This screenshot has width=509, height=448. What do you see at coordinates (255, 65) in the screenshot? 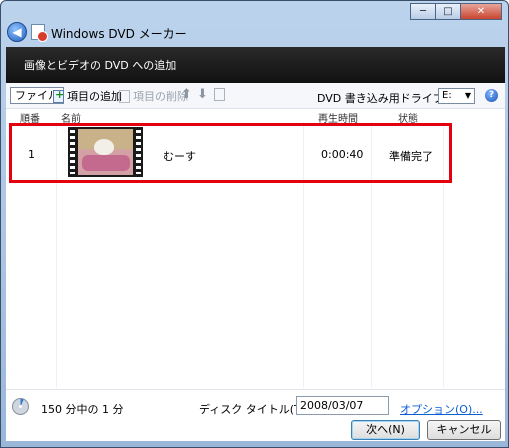
I see `page-header: 画像とビデオの DVD への追加` at bounding box center [255, 65].